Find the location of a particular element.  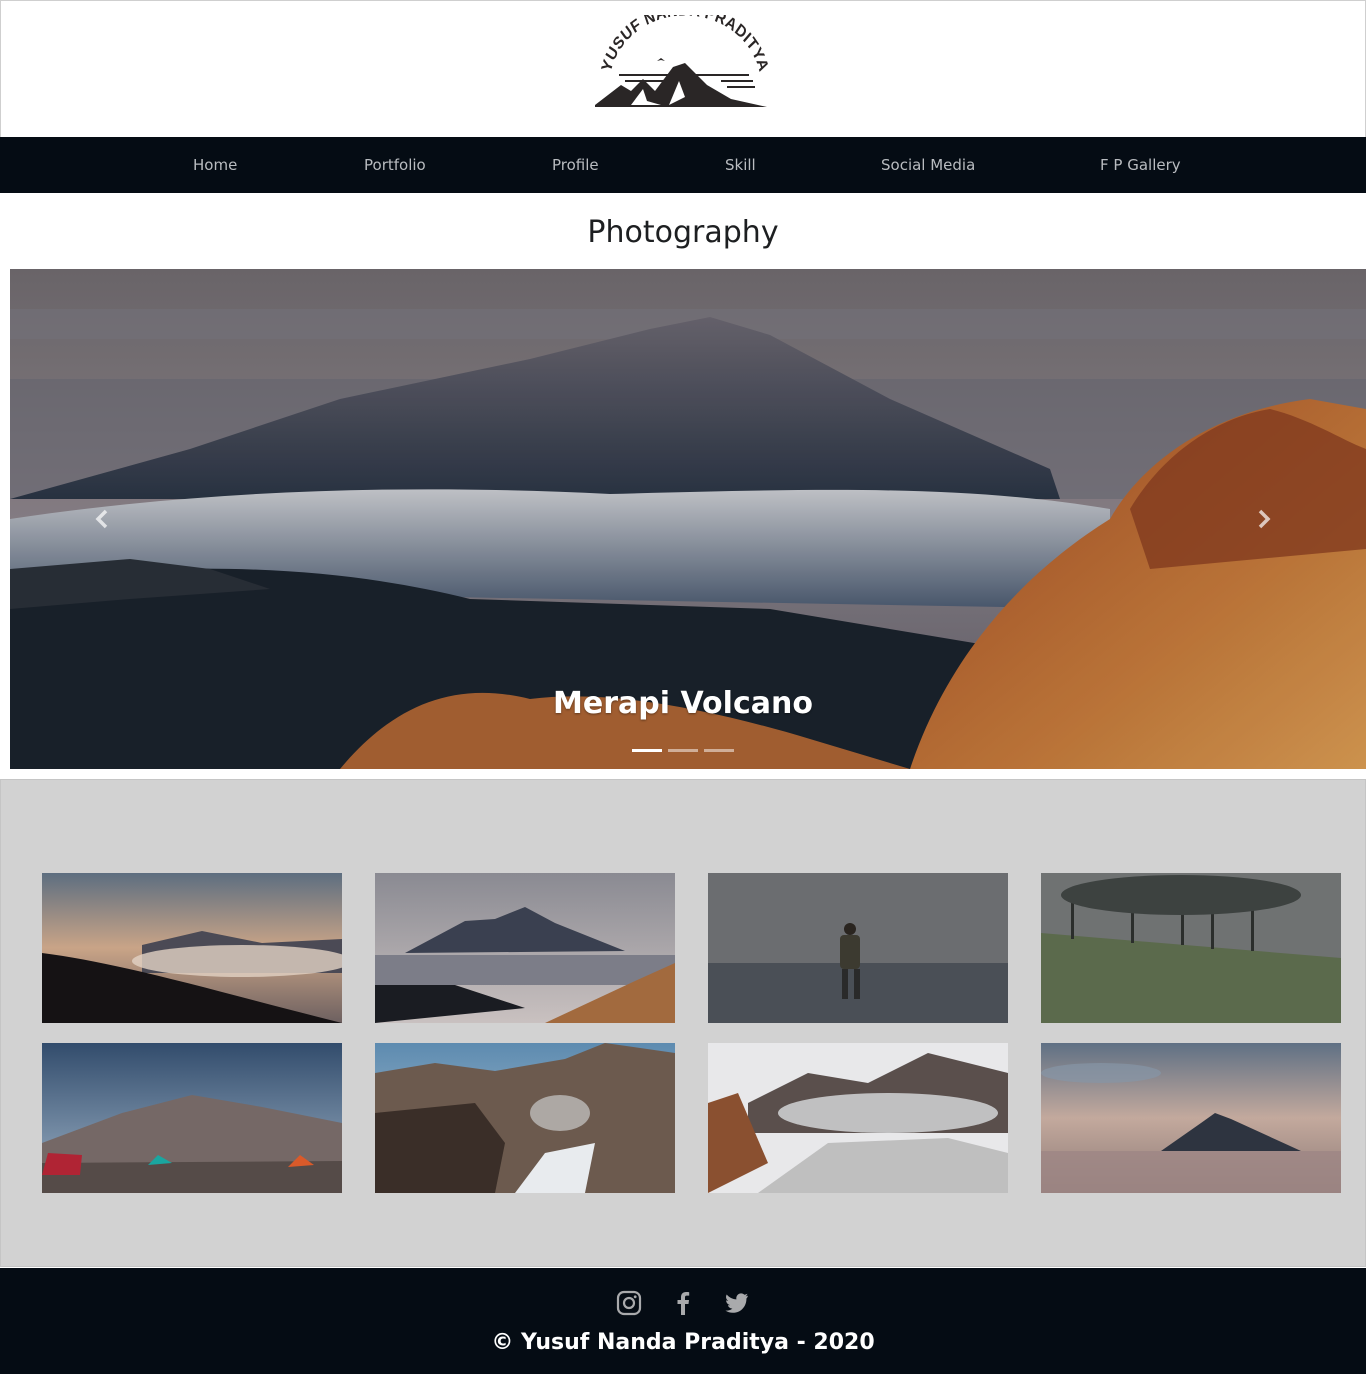

site-logo: YUSUF NANDA PRADITYA is located at coordinates (684, 65).